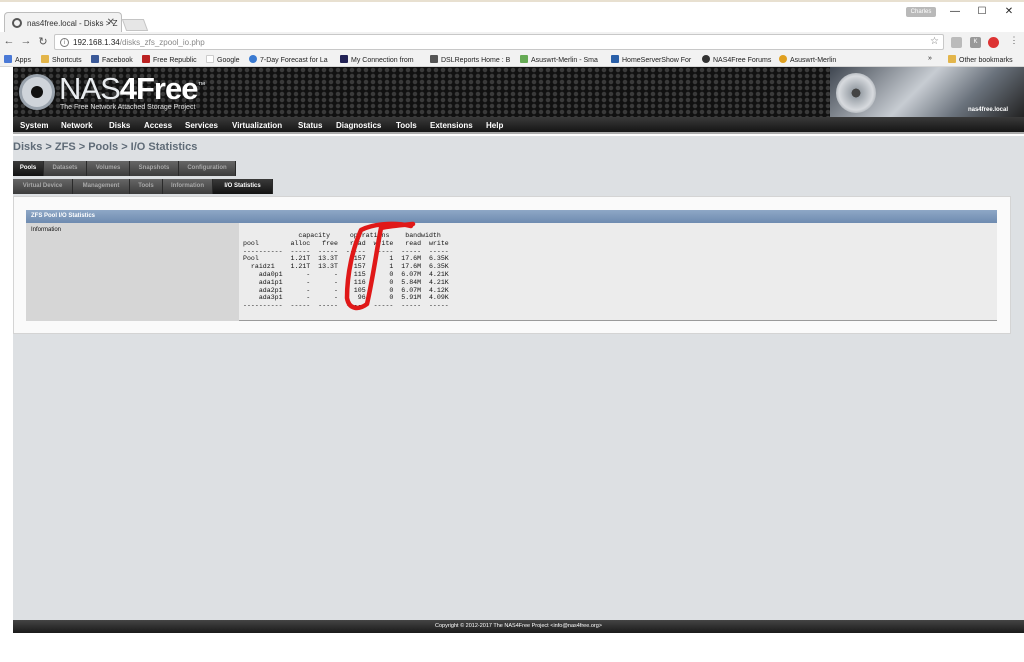  What do you see at coordinates (511, 216) in the screenshot?
I see `panel-title: ZFS Pool I/O Statistics` at bounding box center [511, 216].